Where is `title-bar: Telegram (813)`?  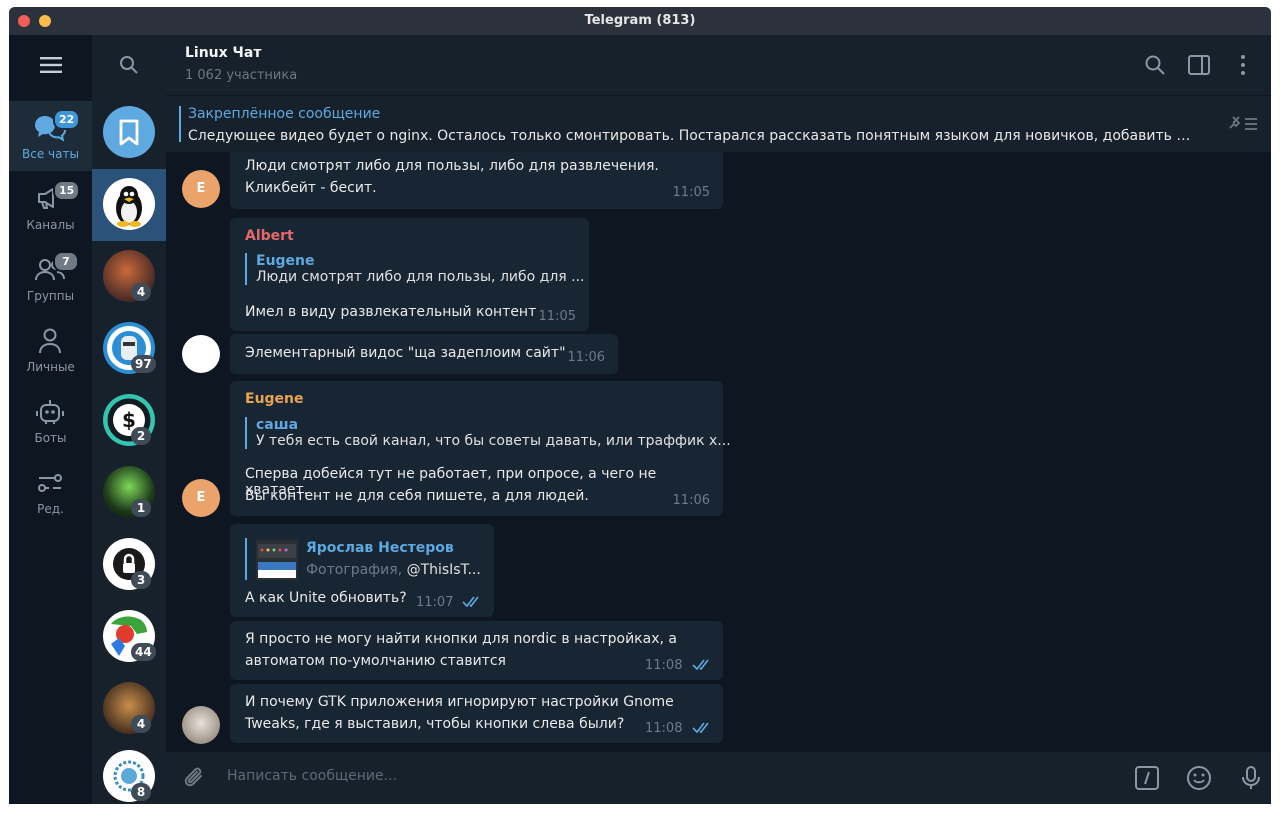
title-bar: Telegram (813) is located at coordinates (640, 21).